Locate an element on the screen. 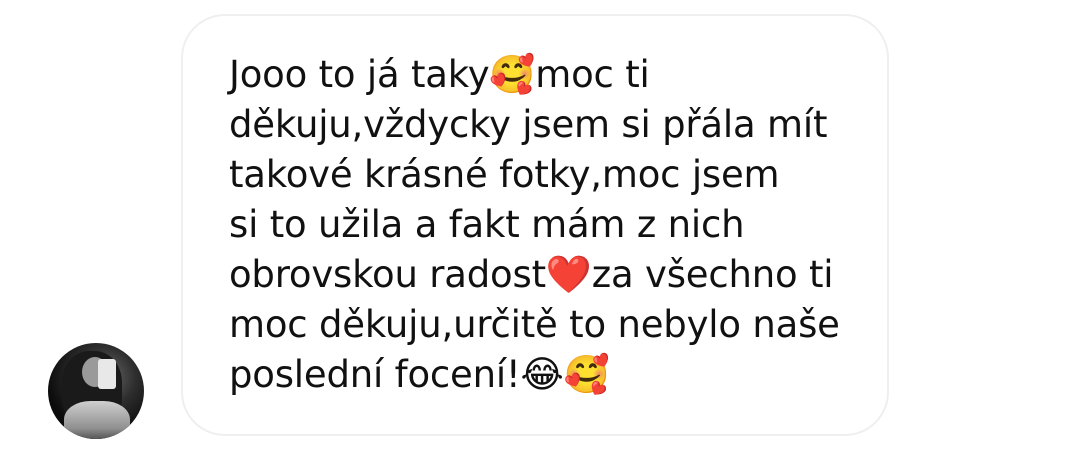 The image size is (1080, 452). avatar-phone-shape is located at coordinates (107, 374).